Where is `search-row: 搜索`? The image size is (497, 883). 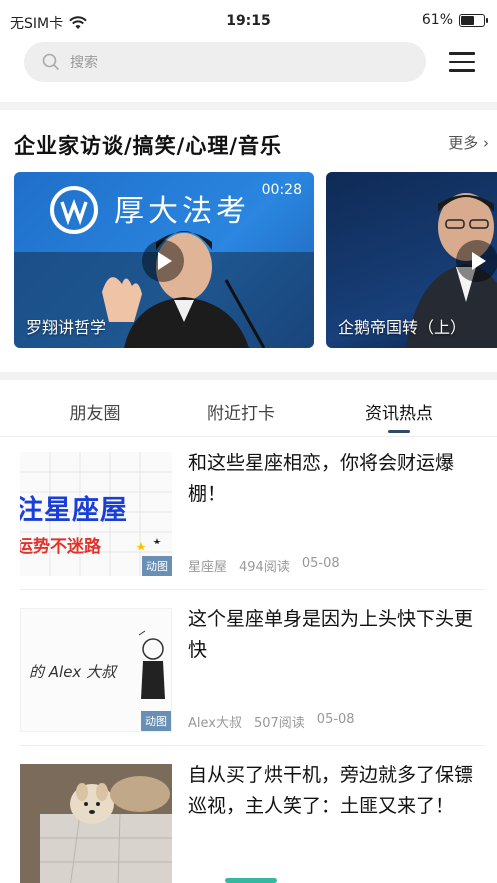
search-row: 搜索 is located at coordinates (248, 72).